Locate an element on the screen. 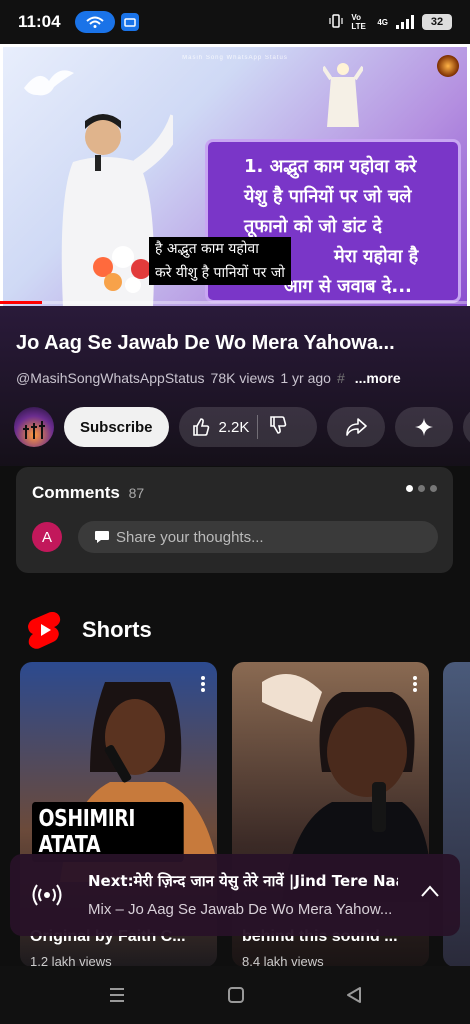 The height and width of the screenshot is (1024, 470). comments-header: Comments 87 is located at coordinates (88, 493).